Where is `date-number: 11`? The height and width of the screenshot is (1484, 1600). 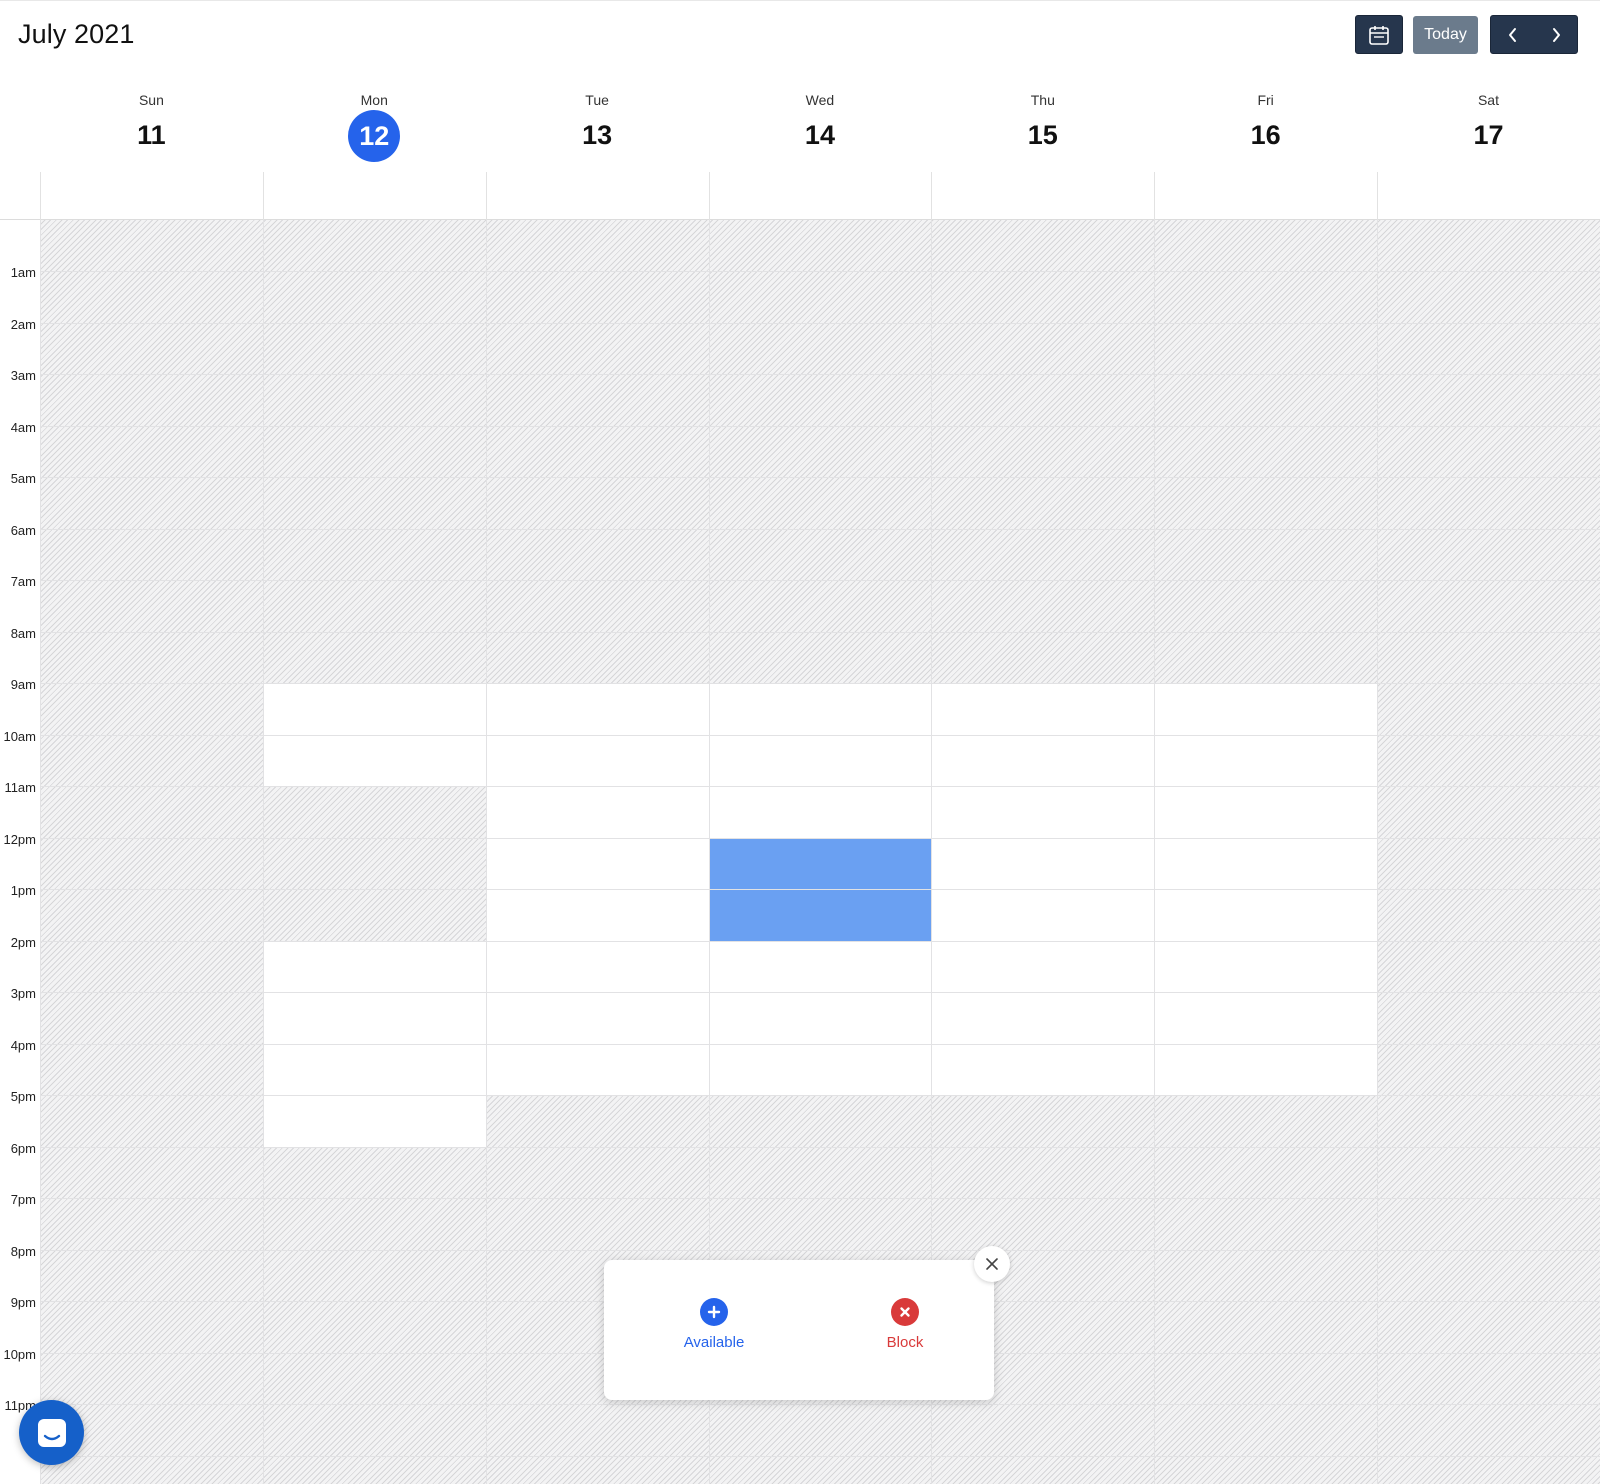 date-number: 11 is located at coordinates (151, 135).